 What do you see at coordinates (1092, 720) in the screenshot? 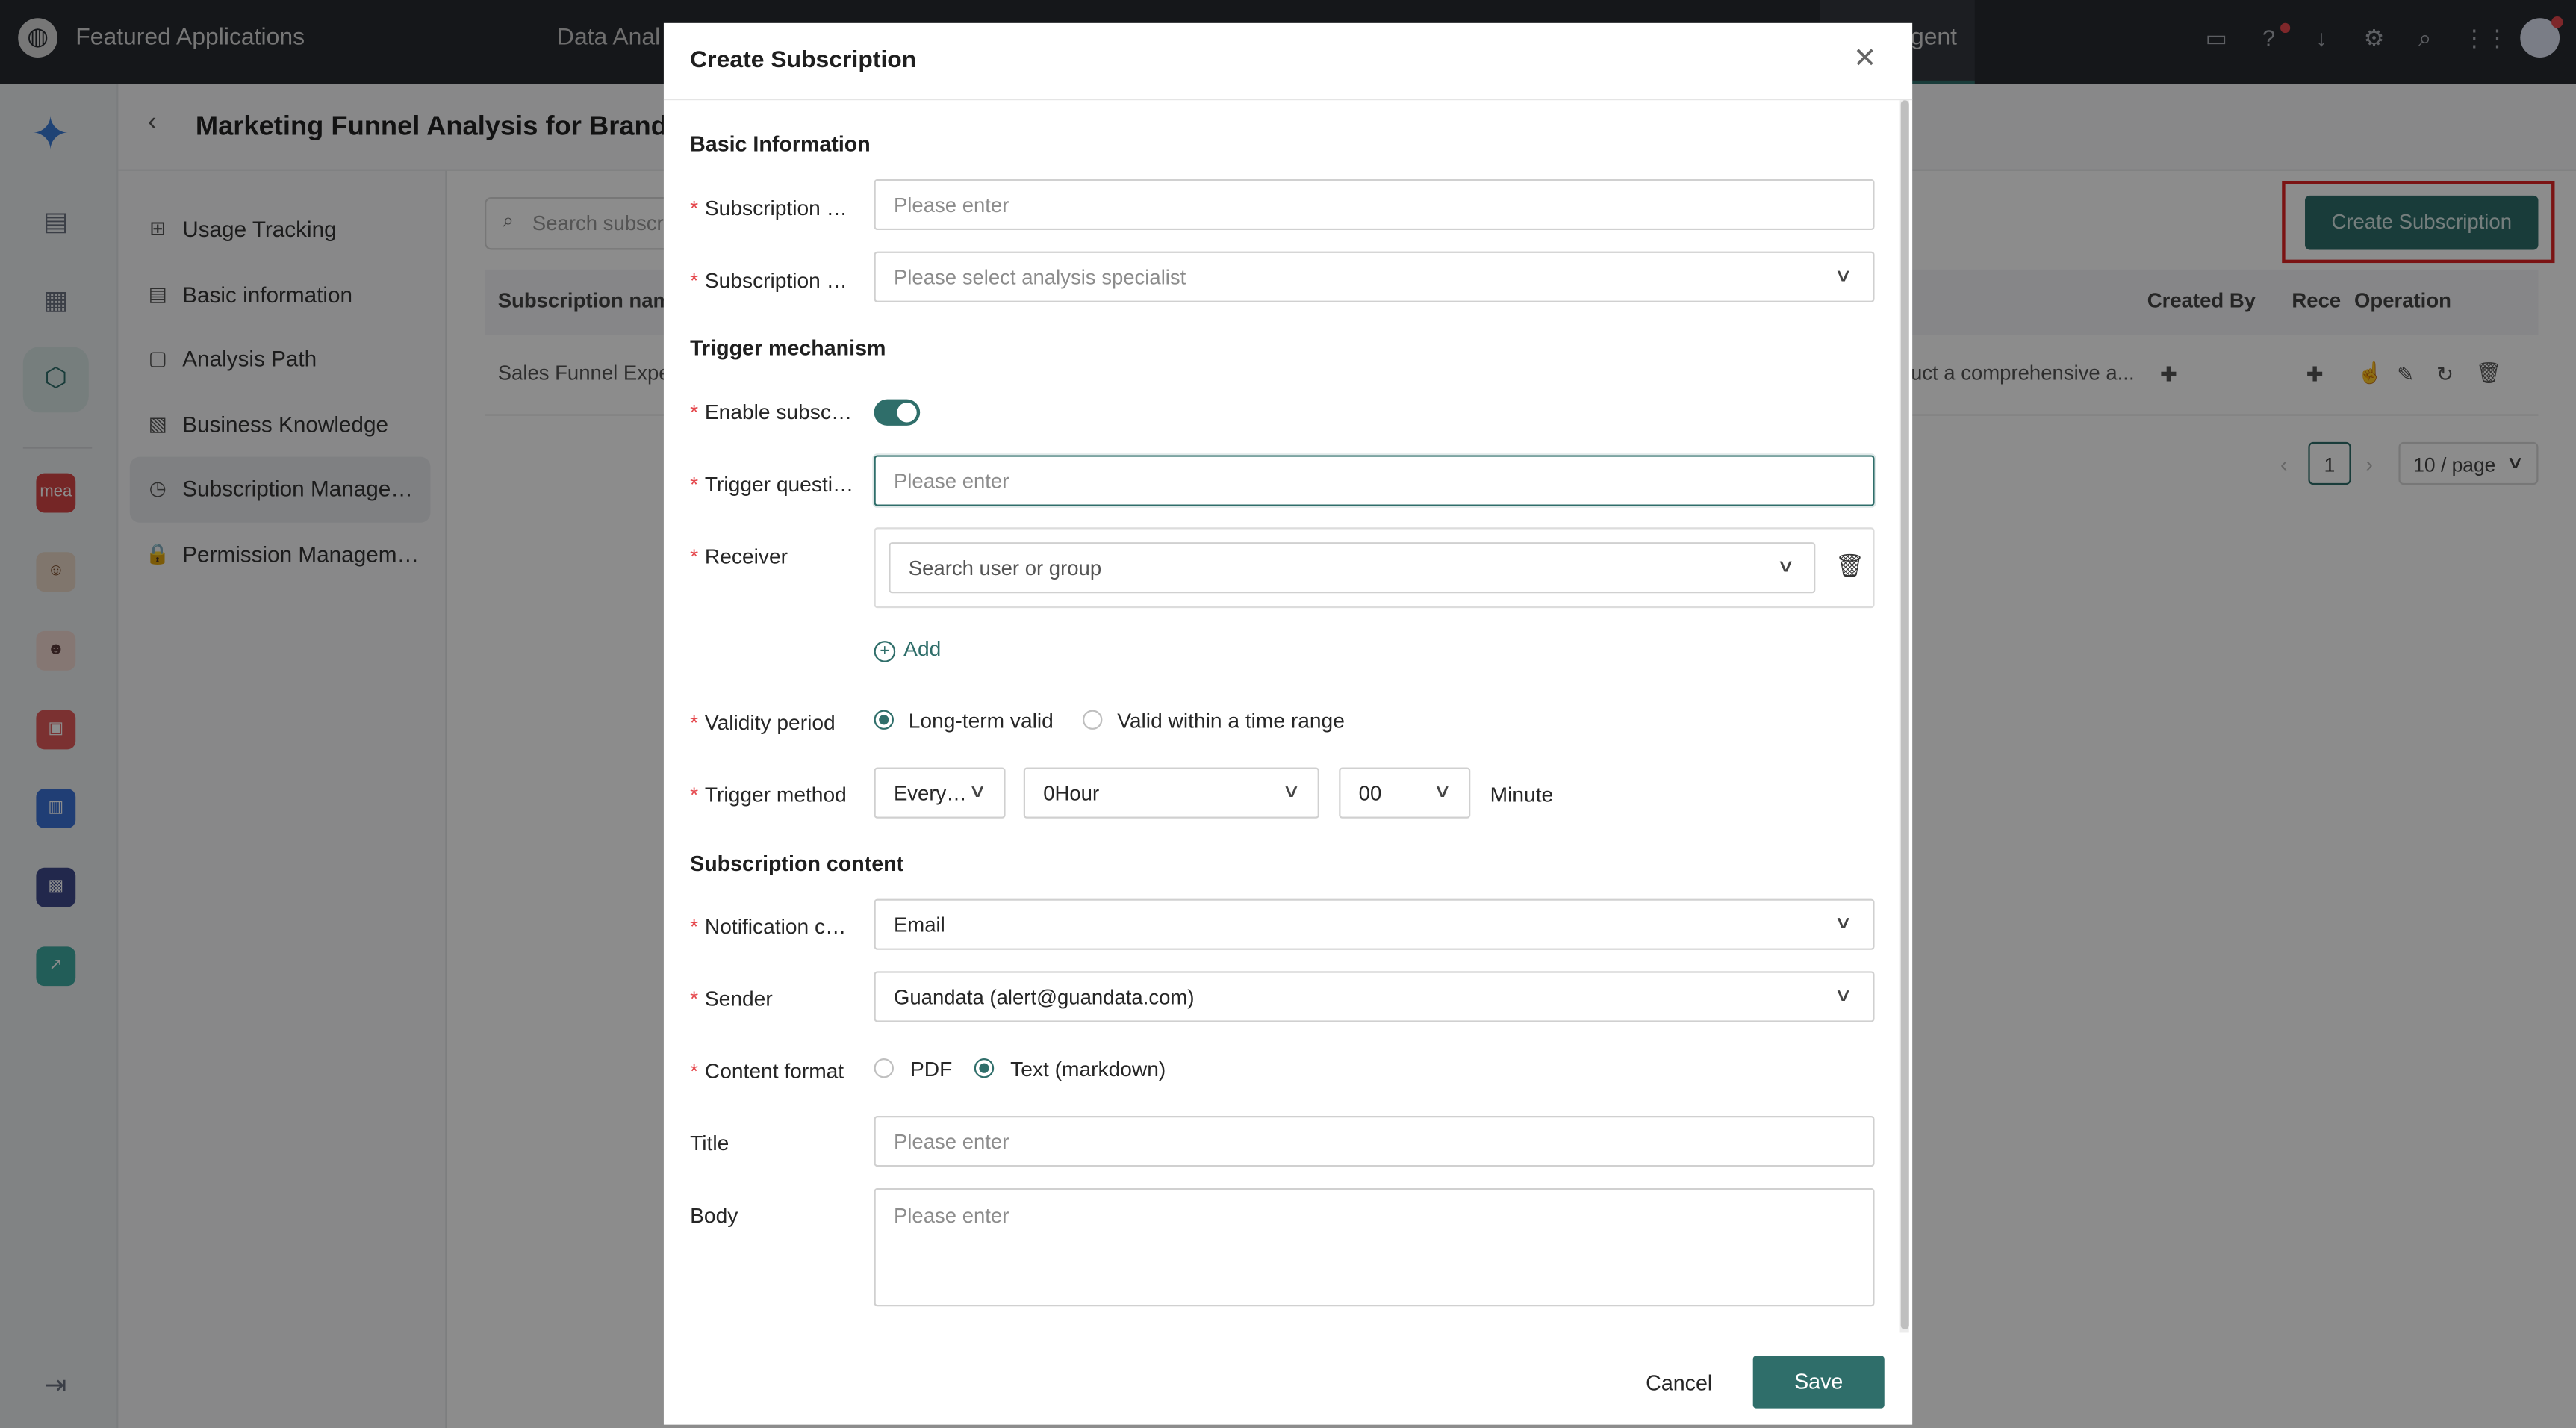
I see `radio-time-range` at bounding box center [1092, 720].